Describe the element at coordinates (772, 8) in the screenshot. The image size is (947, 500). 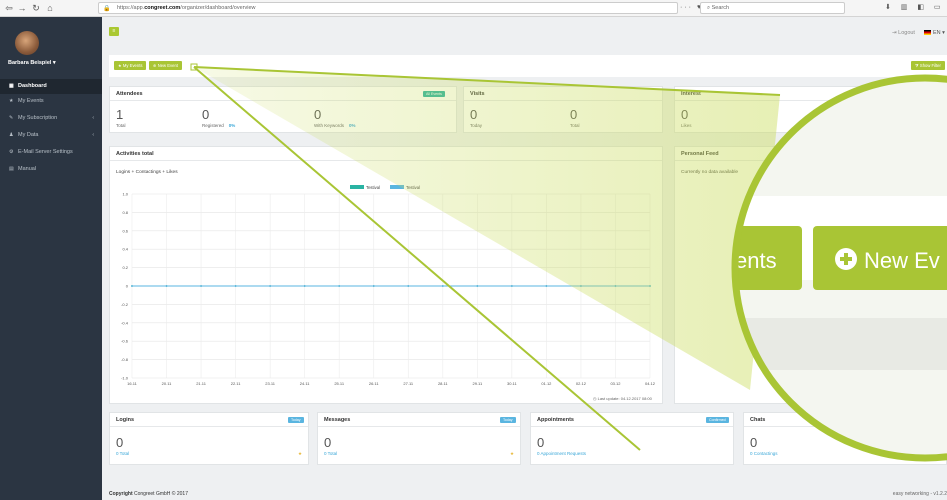
I see `browser-search-input: ⌕ Search` at that location.